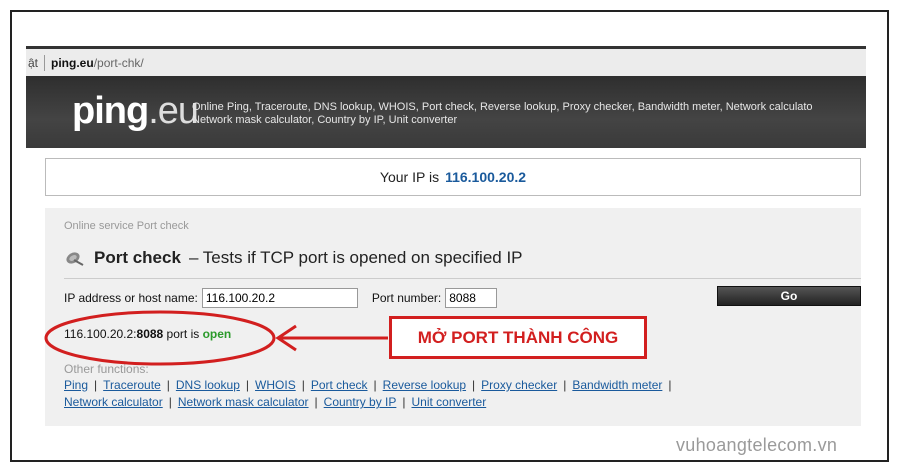  What do you see at coordinates (131, 298) in the screenshot?
I see `host-label: IP address or host name:` at bounding box center [131, 298].